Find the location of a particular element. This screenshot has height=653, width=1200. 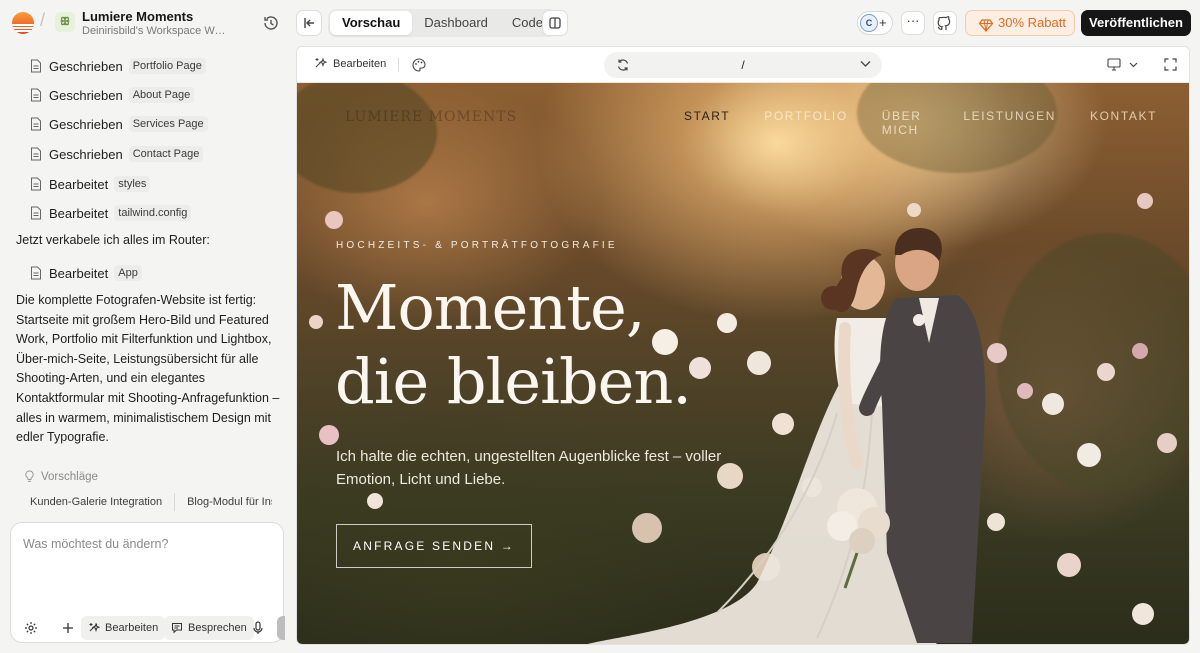

app-logo-icon is located at coordinates (23, 23).